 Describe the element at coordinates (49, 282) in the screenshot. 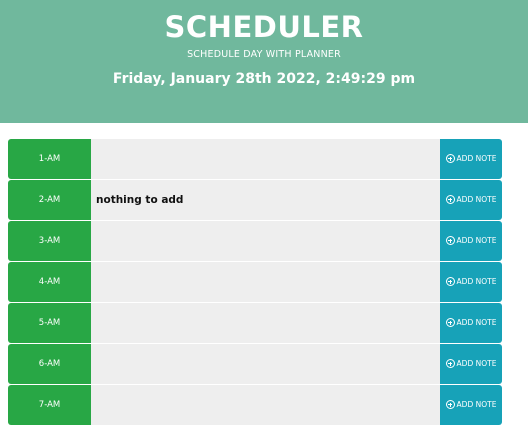

I see `hour-label: 4-AM` at that location.